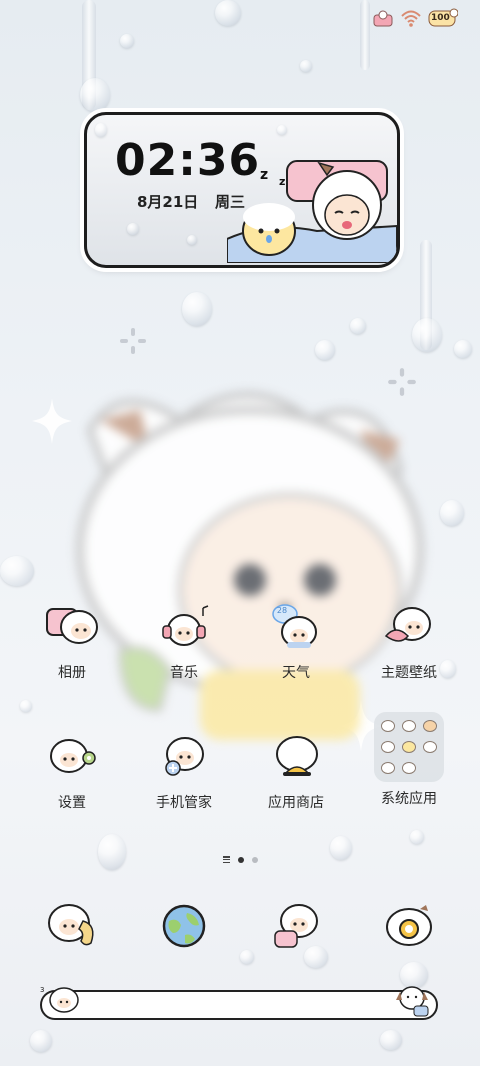 Image resolution: width=480 pixels, height=1066 pixels. What do you see at coordinates (312, 211) in the screenshot?
I see `sleeping-sheep-illustration` at bounding box center [312, 211].